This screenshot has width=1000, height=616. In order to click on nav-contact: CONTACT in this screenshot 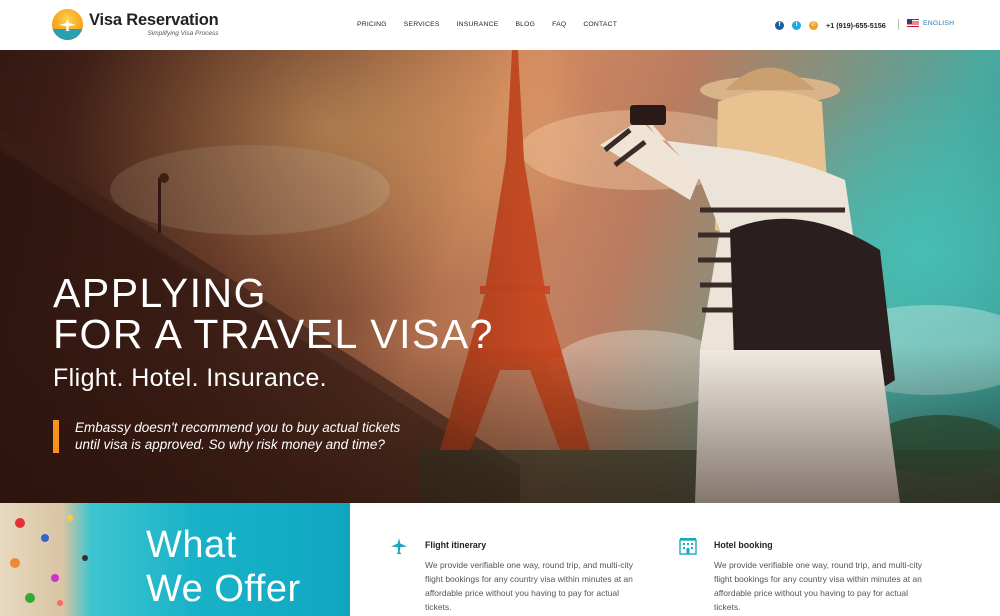, I will do `click(600, 24)`.